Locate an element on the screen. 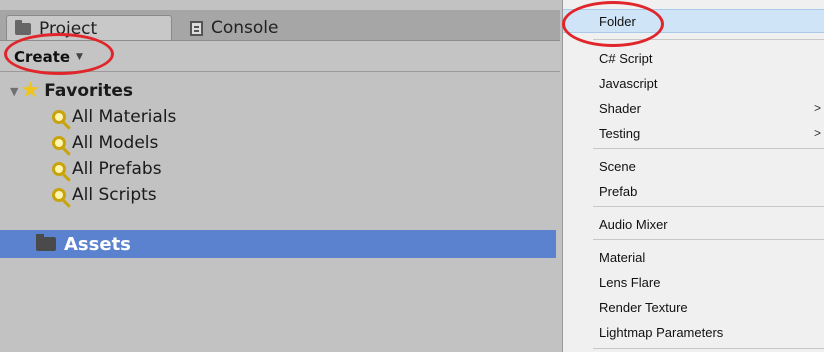  menu-item-csharp-script: C# Script is located at coordinates (693, 58).